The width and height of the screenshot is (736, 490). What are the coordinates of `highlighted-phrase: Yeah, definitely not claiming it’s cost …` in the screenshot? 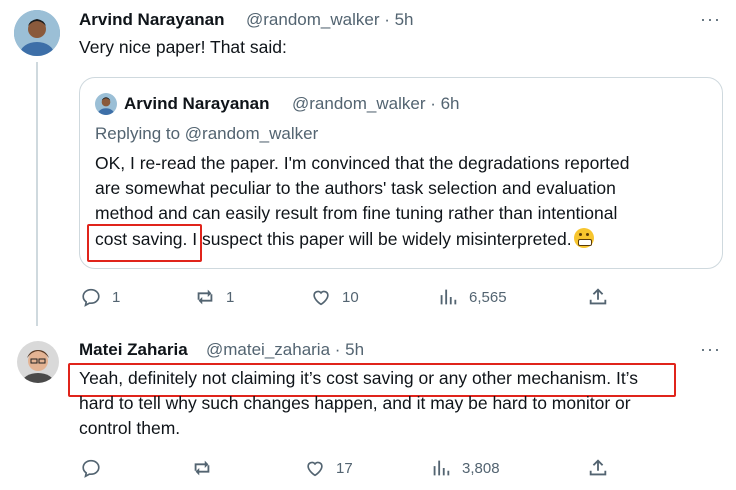 It's located at (345, 378).